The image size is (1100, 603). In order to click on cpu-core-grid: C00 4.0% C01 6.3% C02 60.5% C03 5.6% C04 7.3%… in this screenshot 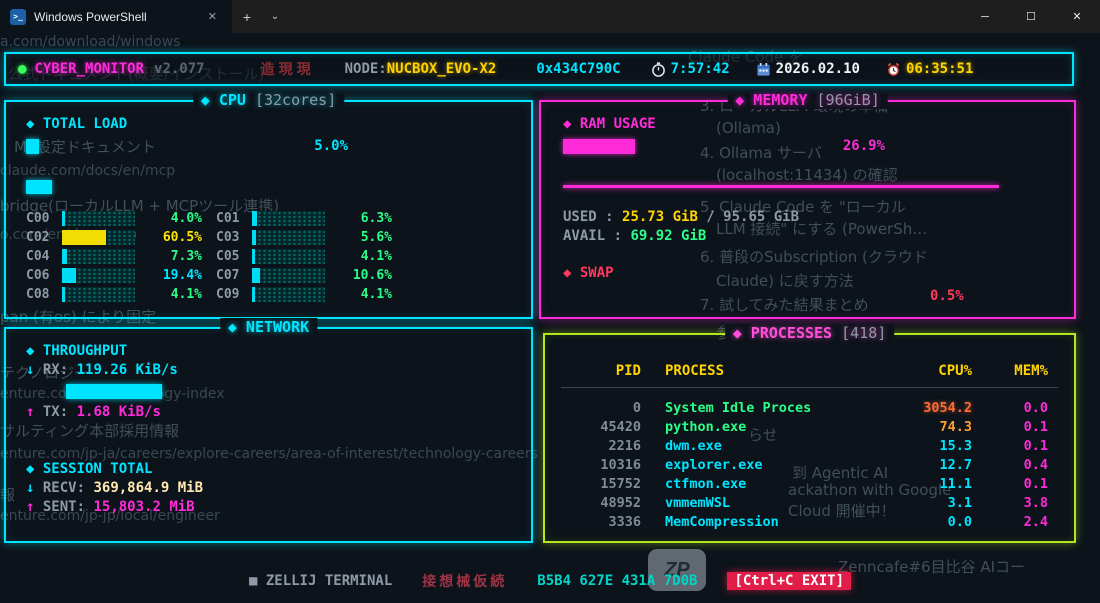, I will do `click(268, 256)`.